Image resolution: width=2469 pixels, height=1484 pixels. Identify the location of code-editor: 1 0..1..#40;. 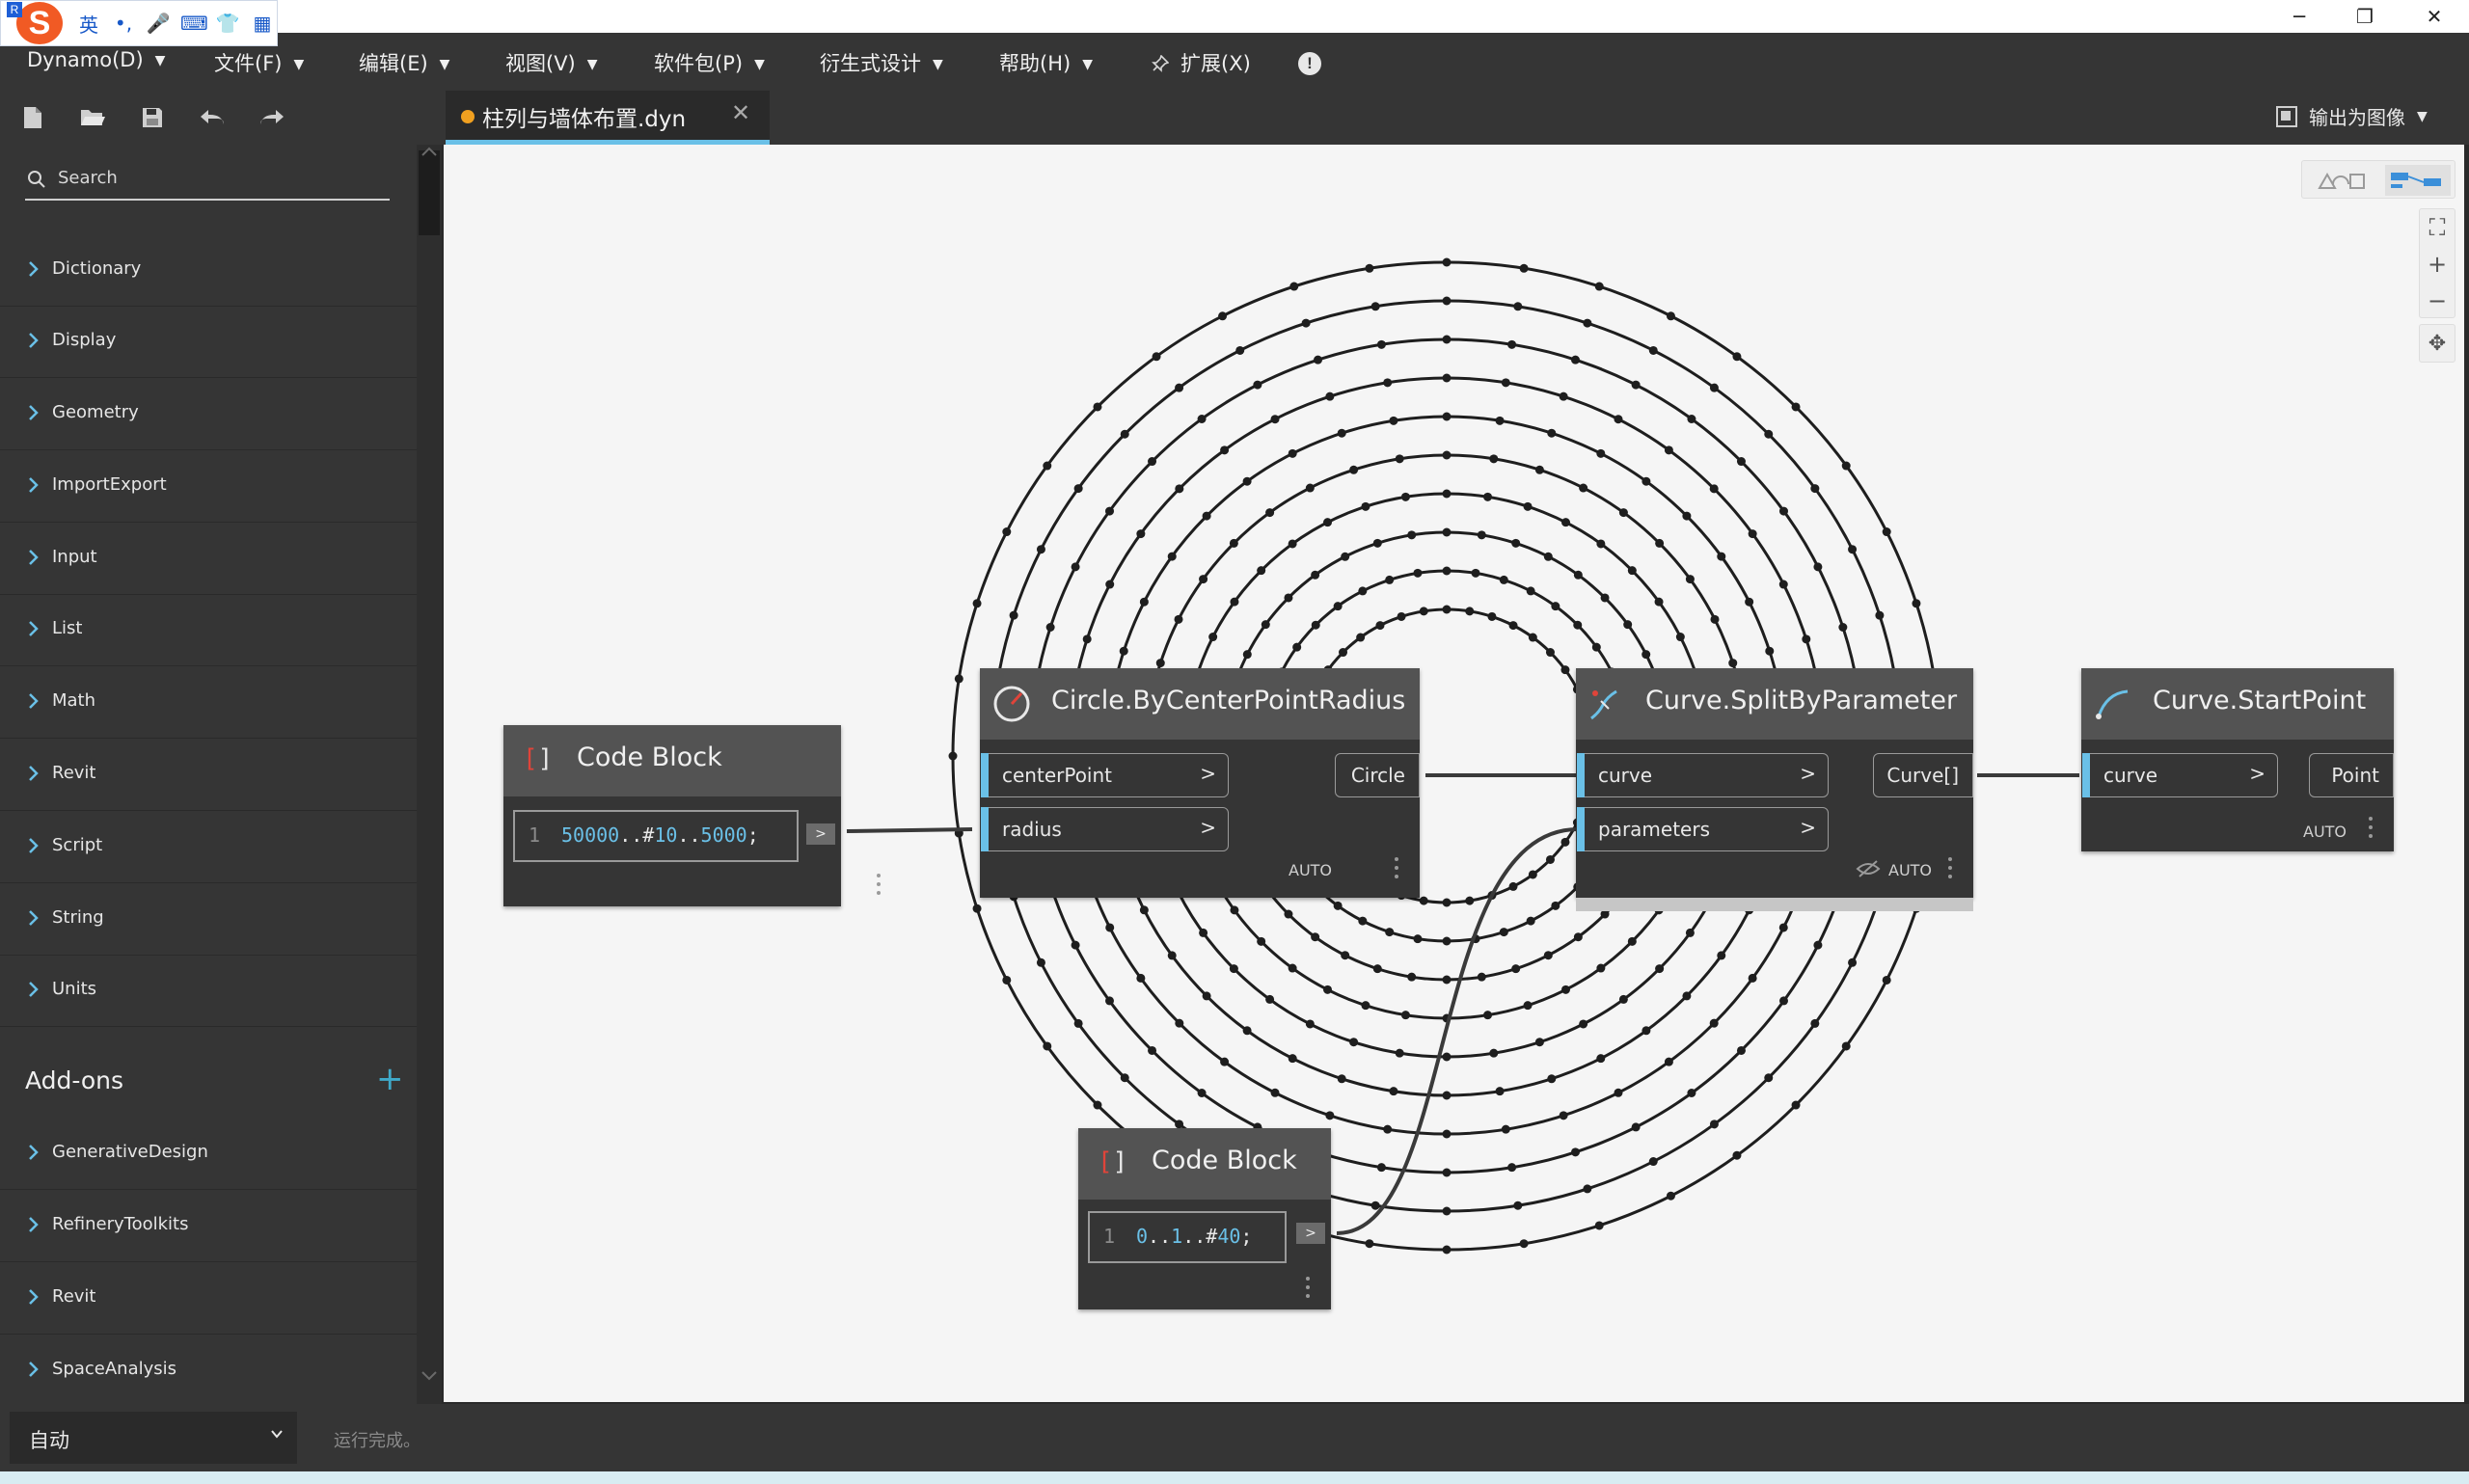
(1187, 1237).